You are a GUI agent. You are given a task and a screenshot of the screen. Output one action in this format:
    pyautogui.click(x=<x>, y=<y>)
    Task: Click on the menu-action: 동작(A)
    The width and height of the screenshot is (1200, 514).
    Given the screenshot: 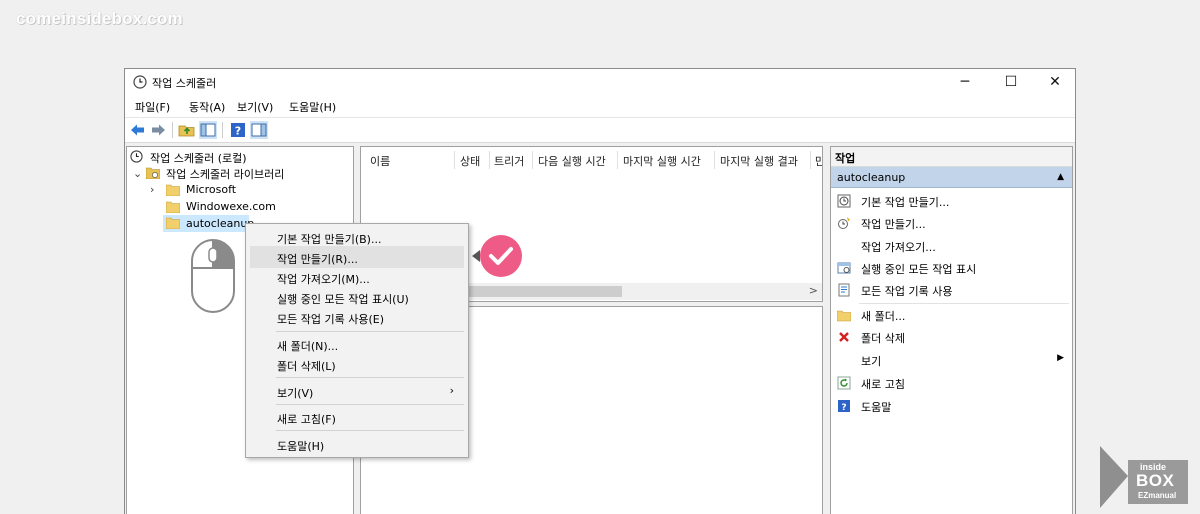 What is the action you would take?
    pyautogui.click(x=207, y=107)
    